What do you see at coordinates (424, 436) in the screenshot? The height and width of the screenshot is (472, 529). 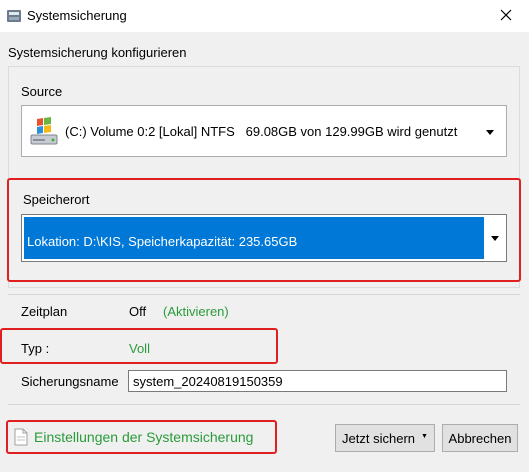 I see `dropdown-caret-icon: ▼` at bounding box center [424, 436].